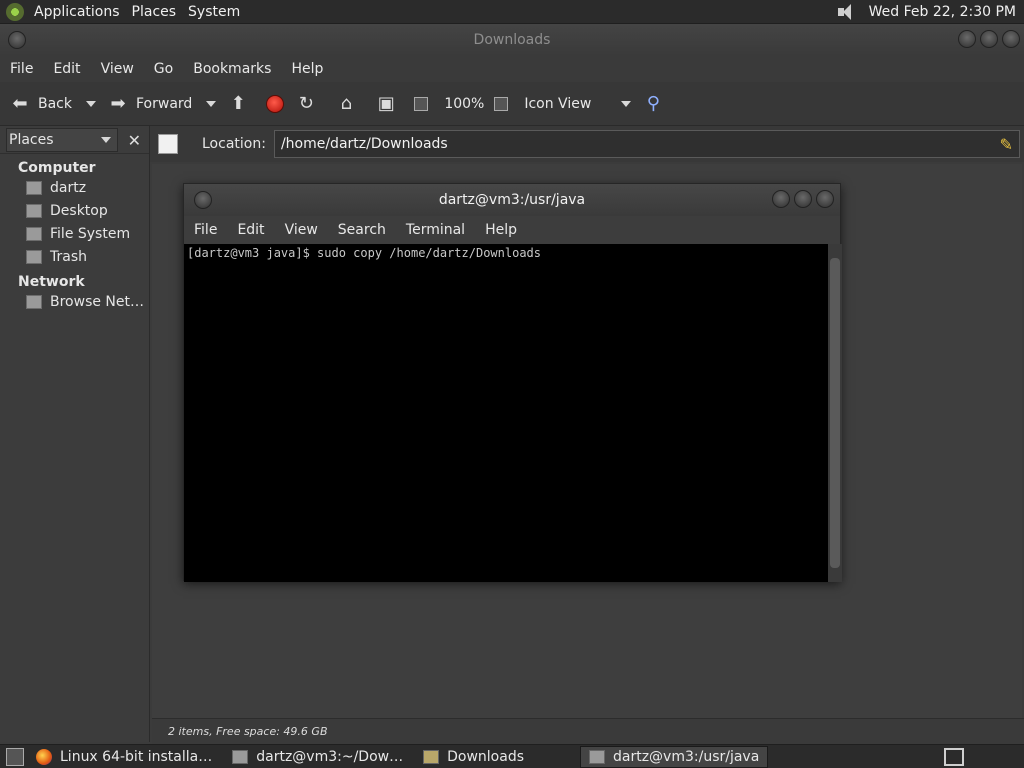 The image size is (1024, 768). I want to click on forward-history-dropdown, so click(211, 103).